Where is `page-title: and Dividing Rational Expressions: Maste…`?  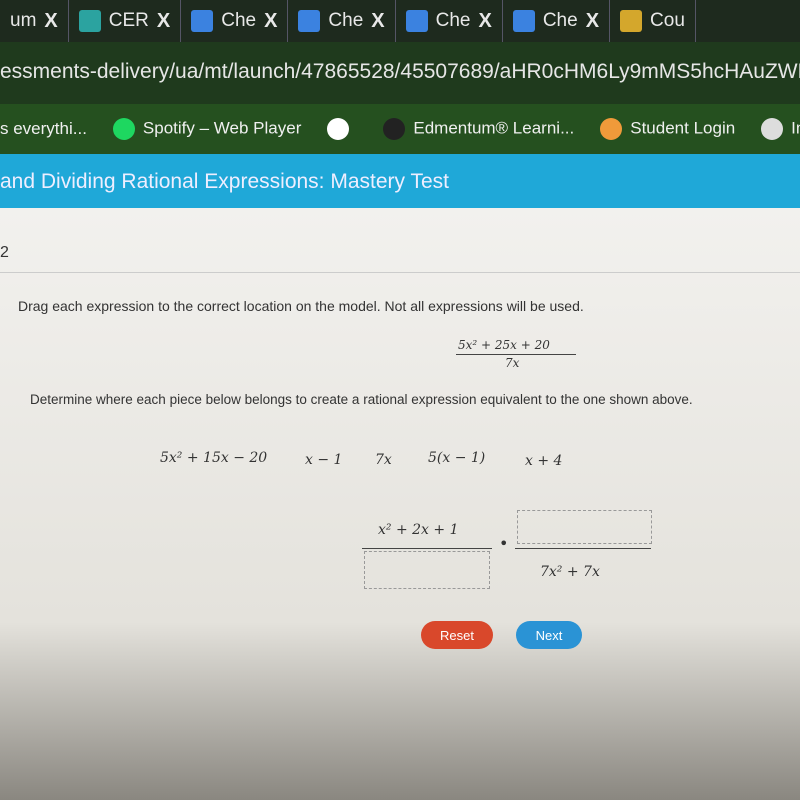
page-title: and Dividing Rational Expressions: Maste… is located at coordinates (224, 181).